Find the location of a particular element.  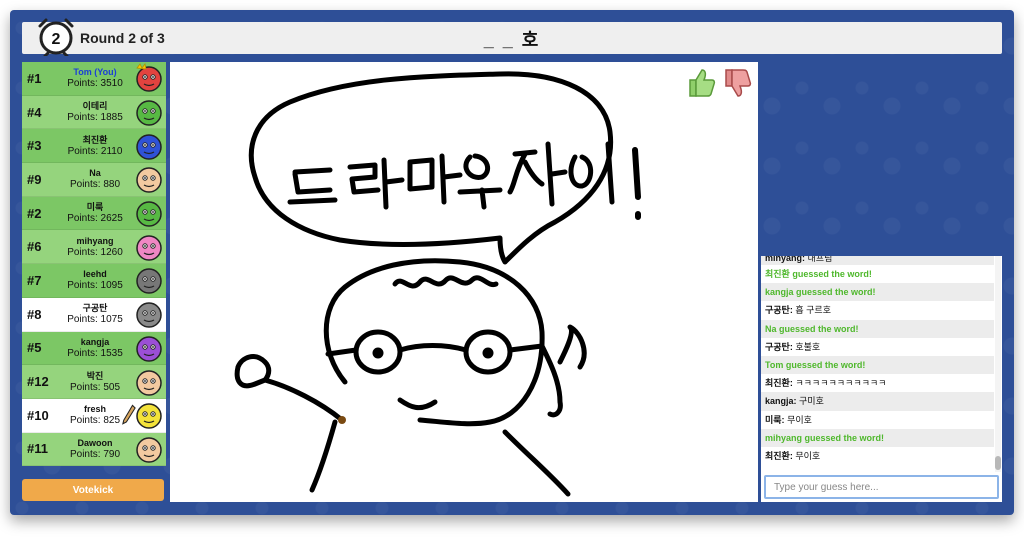

player-info: 박진 Points: 505 is located at coordinates (95, 382).